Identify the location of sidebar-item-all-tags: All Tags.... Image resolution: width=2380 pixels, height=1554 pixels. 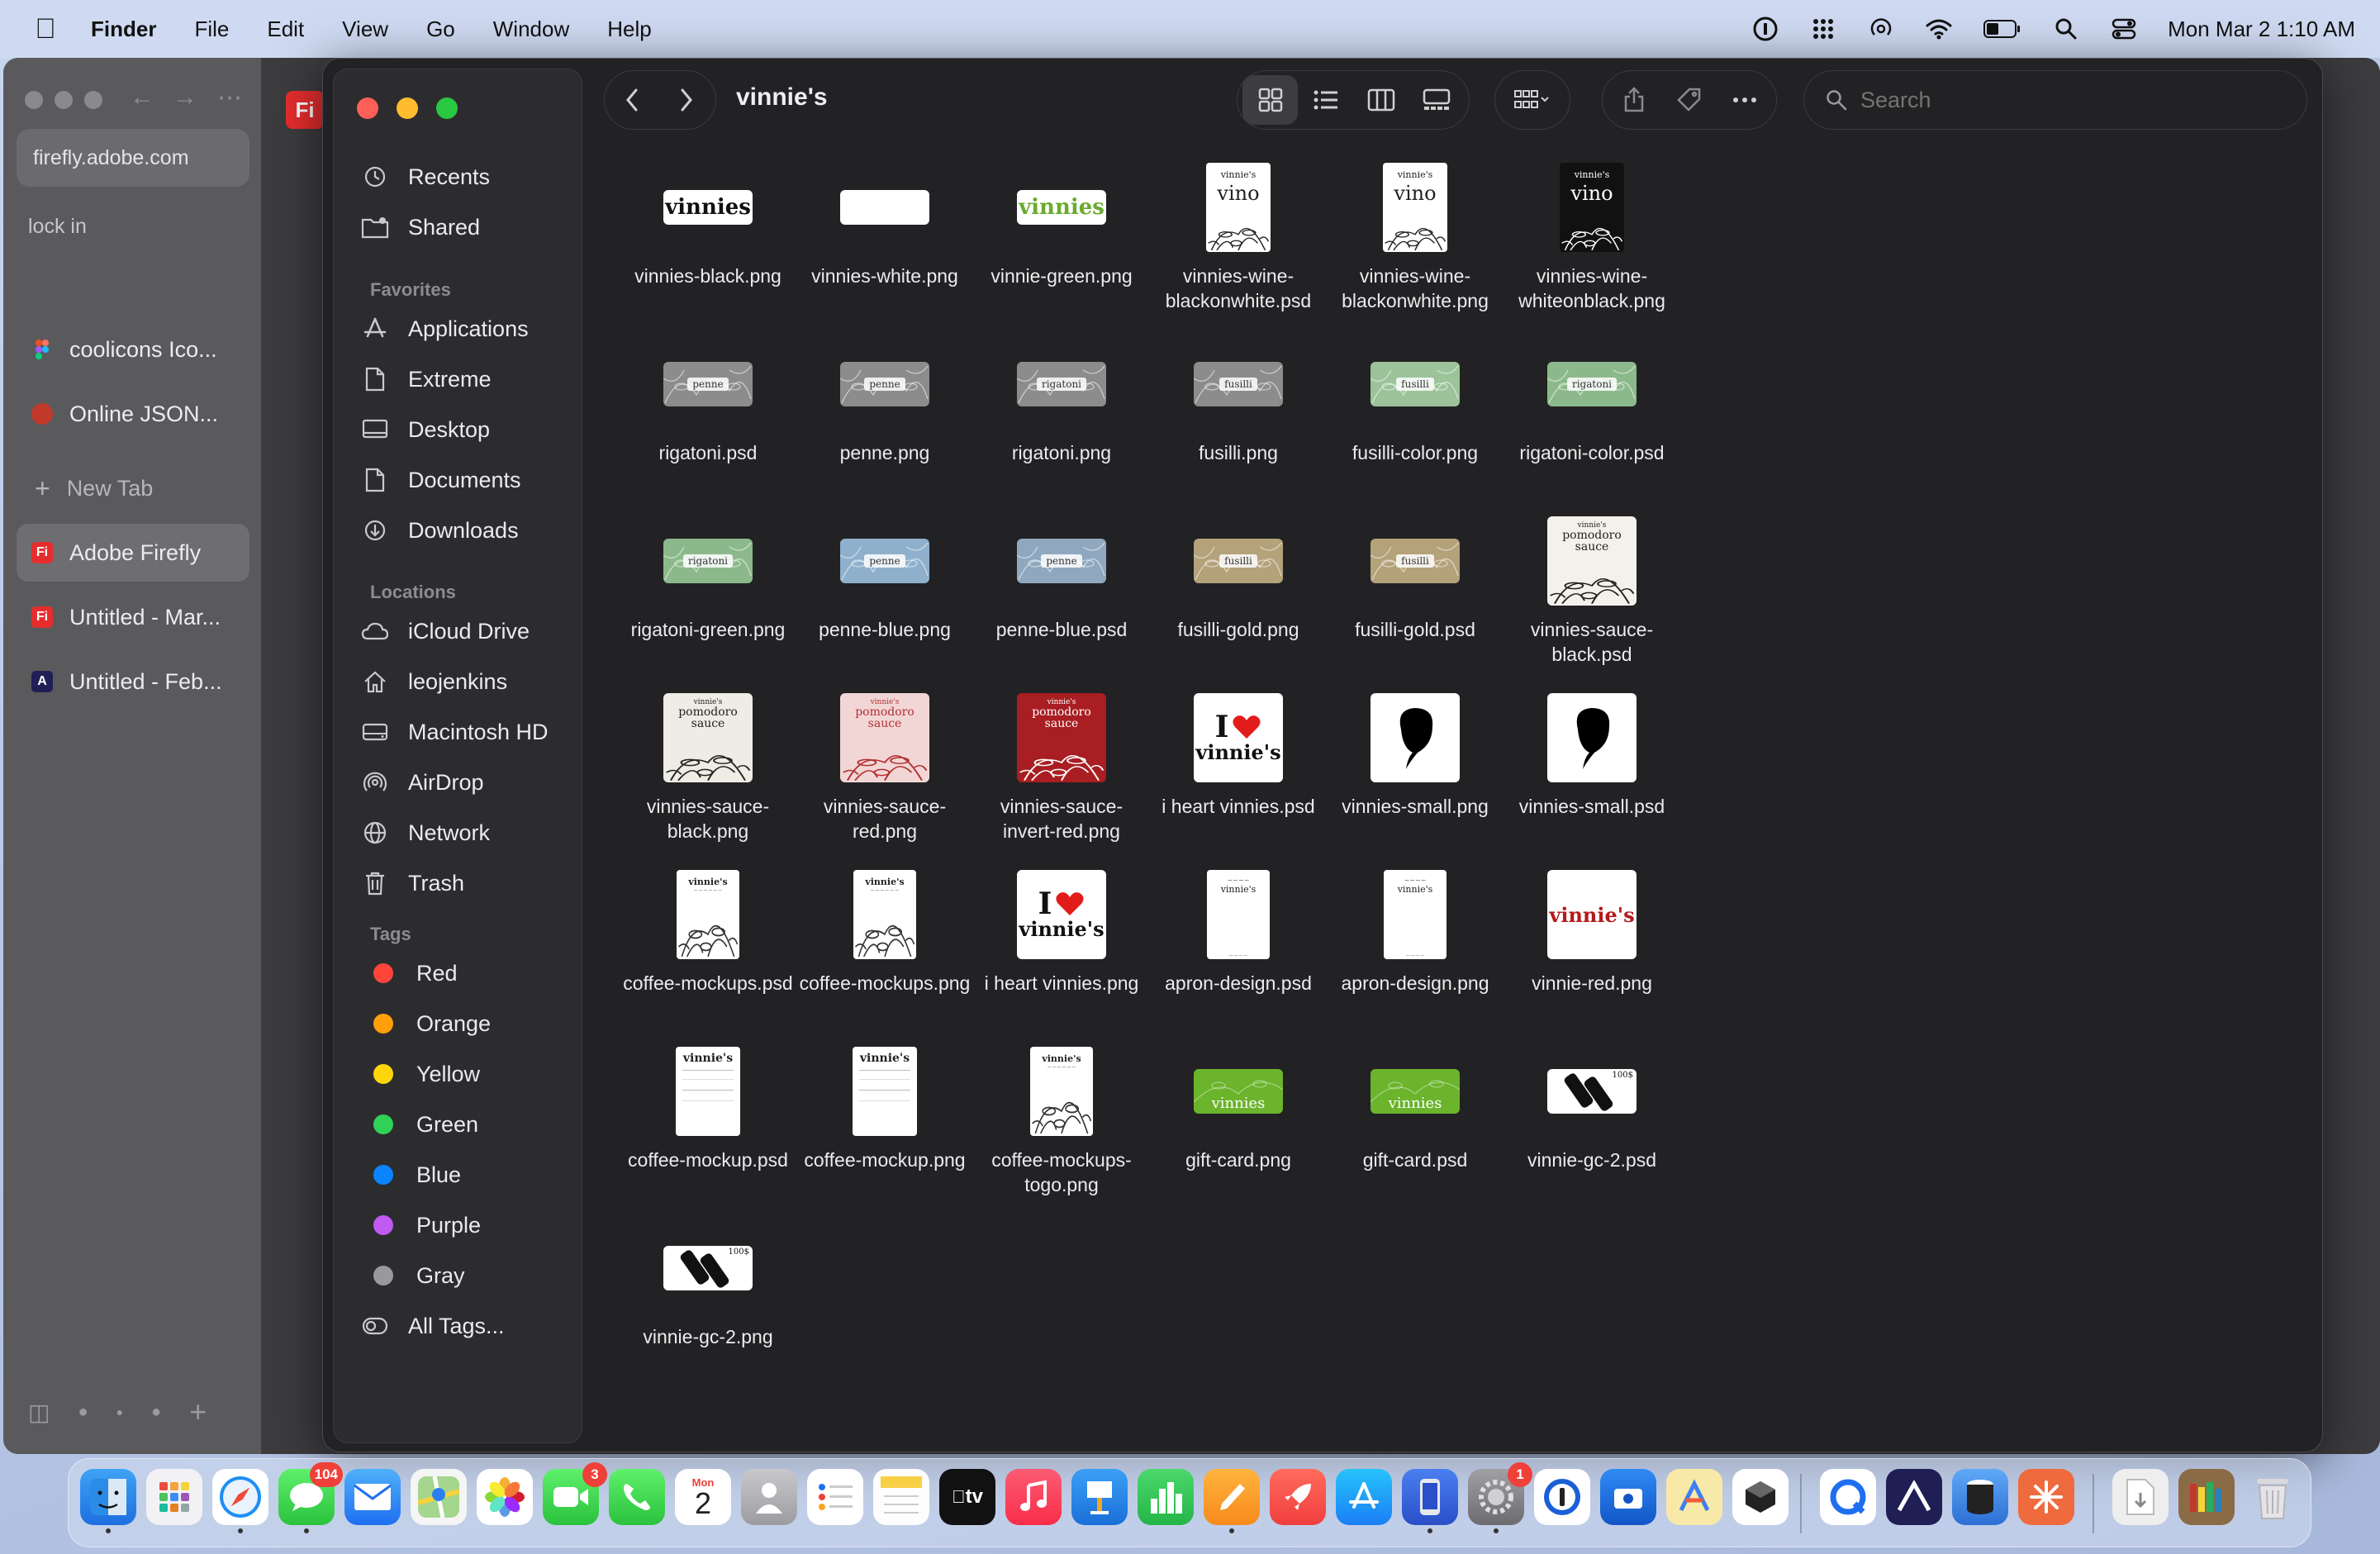
(467, 1326).